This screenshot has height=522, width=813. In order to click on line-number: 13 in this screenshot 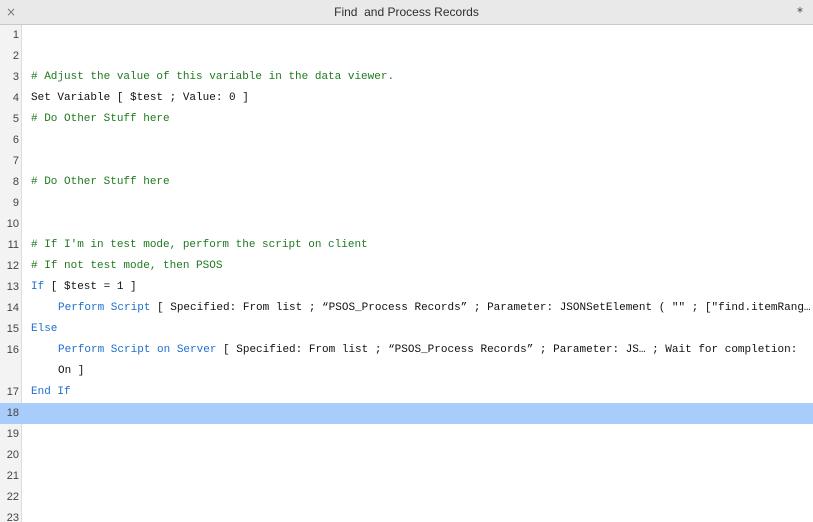, I will do `click(12, 287)`.